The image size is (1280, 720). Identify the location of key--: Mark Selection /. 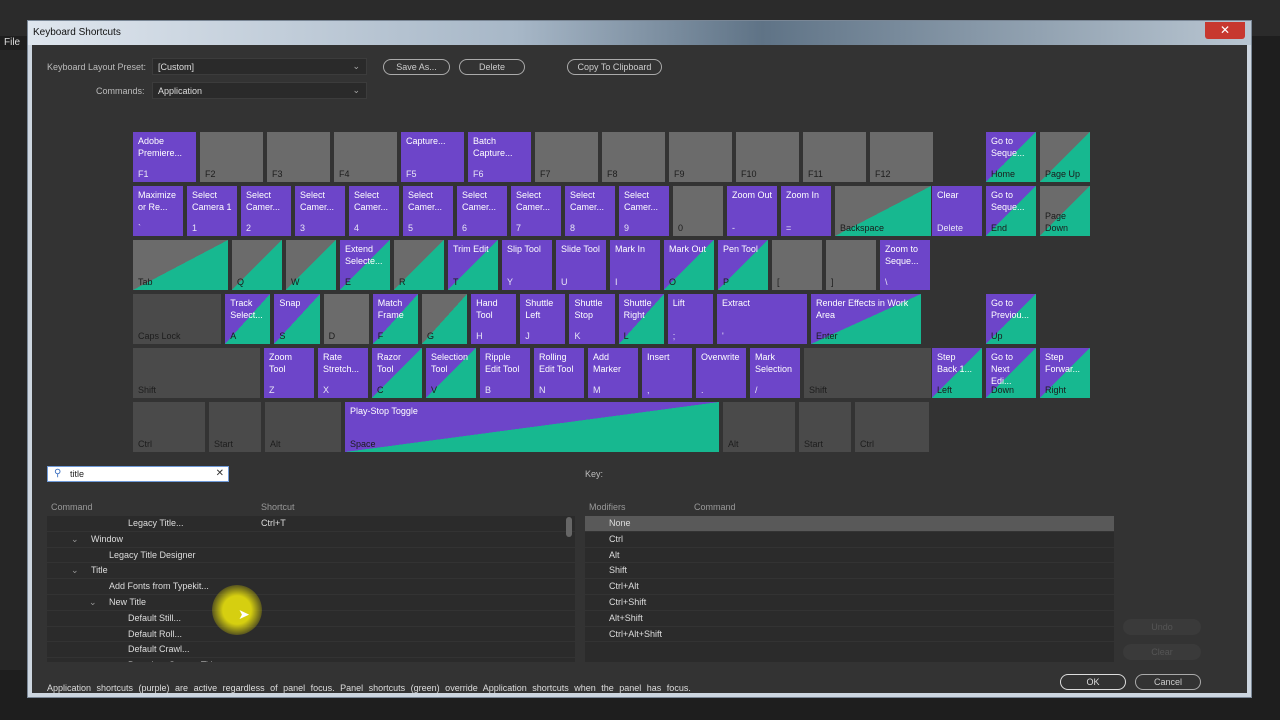
(775, 373).